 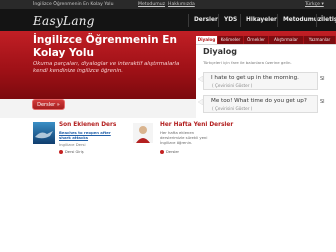 I want to click on top-link-about: Hakkımızda, so click(x=181, y=4).